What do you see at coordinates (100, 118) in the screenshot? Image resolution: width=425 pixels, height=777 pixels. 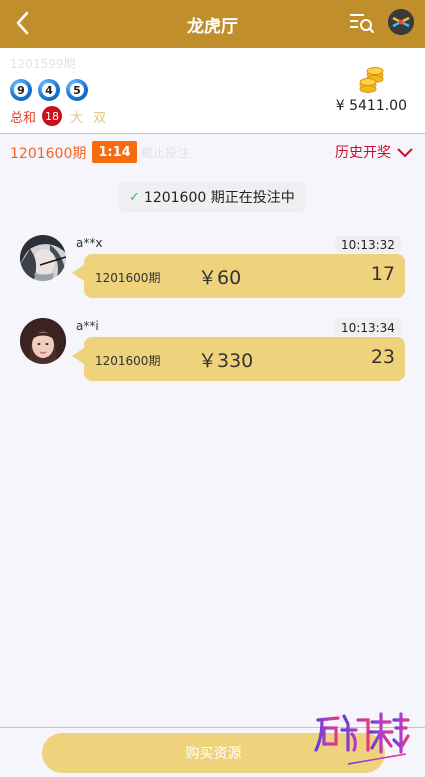 I see `parity-result: 双` at bounding box center [100, 118].